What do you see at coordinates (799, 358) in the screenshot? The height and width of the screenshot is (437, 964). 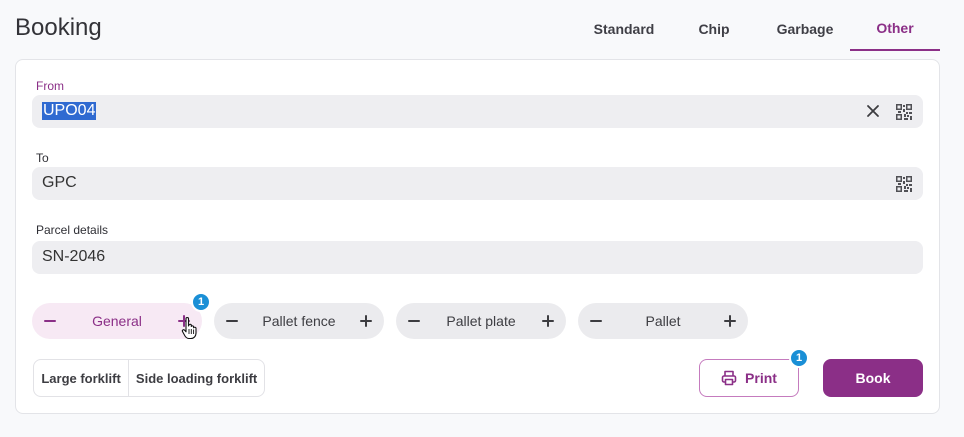 I see `print-count-badge: 1` at bounding box center [799, 358].